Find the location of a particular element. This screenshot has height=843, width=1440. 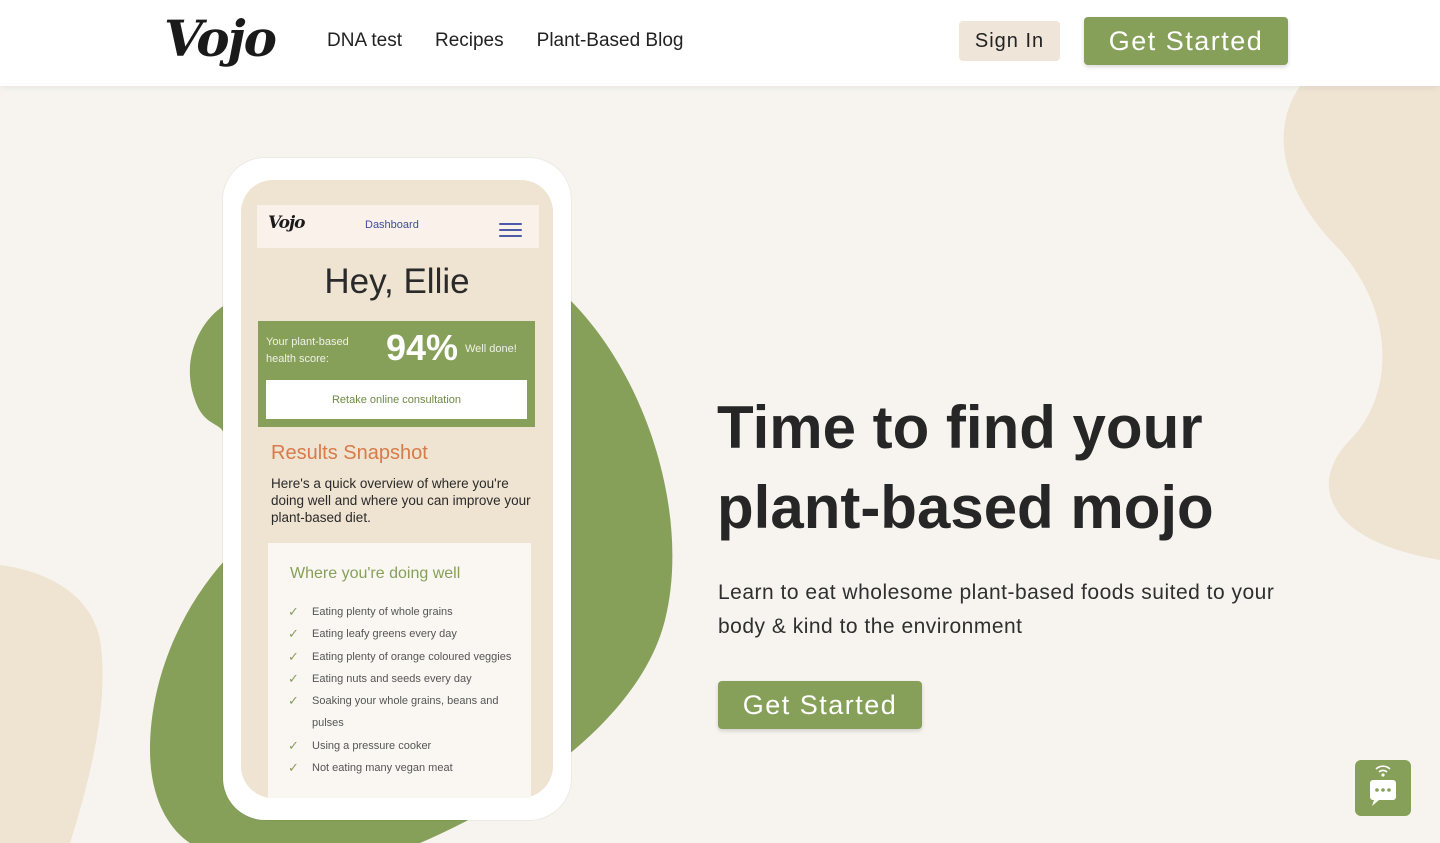

snapshot-title: Results Snapshot is located at coordinates (349, 453).